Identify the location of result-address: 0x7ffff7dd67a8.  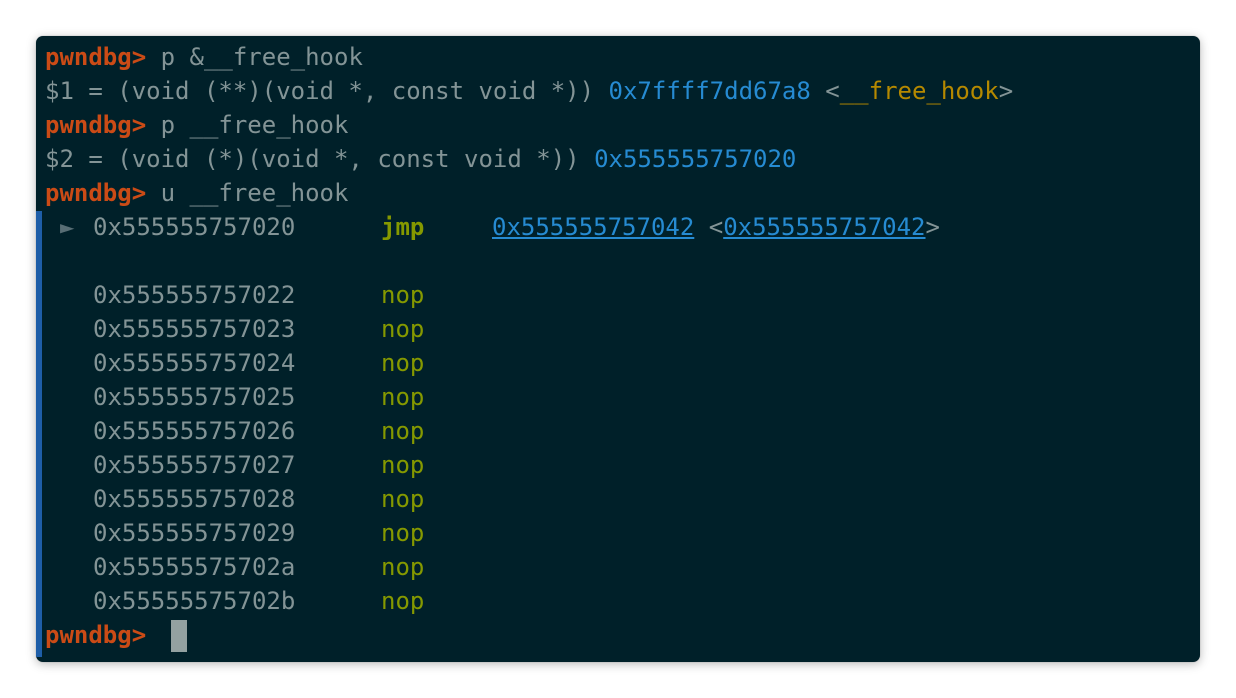
(709, 91).